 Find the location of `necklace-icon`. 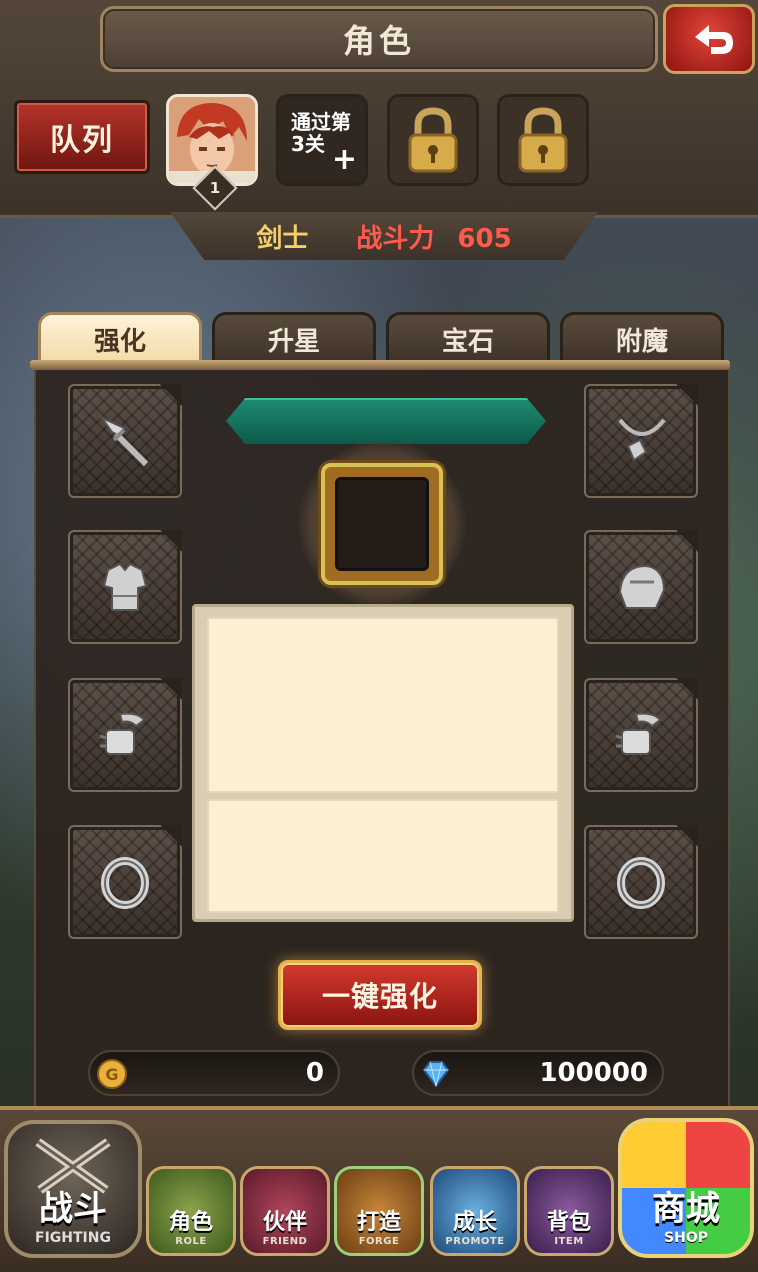

necklace-icon is located at coordinates (642, 440).